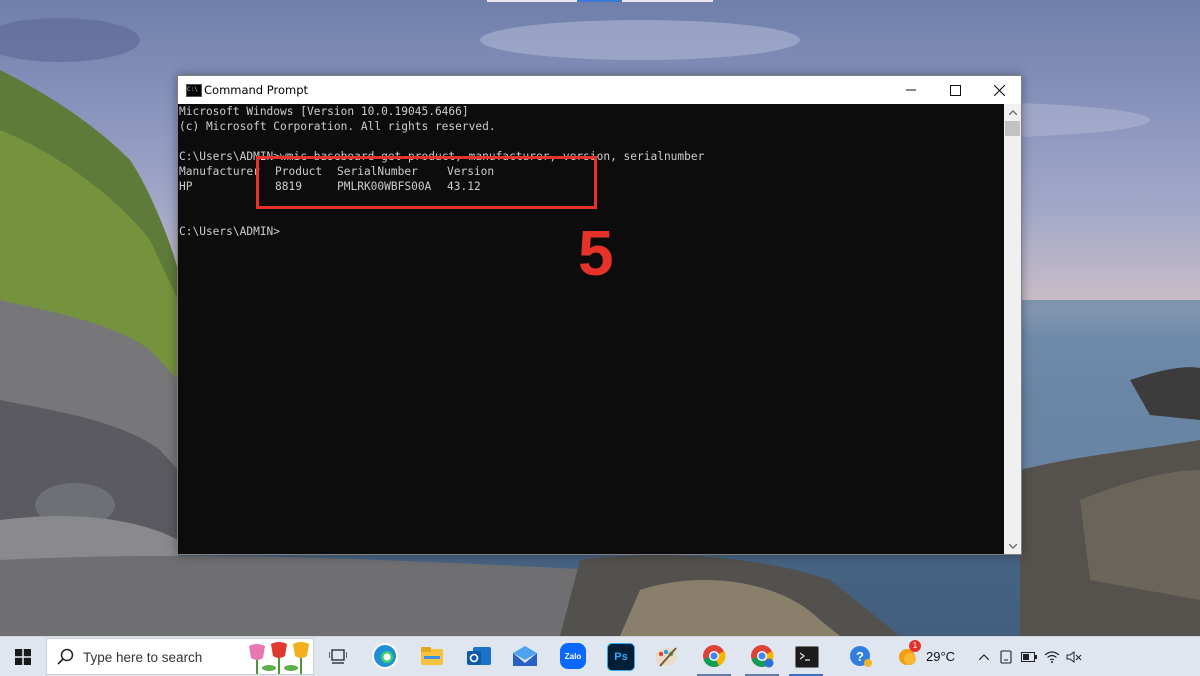 The height and width of the screenshot is (676, 1200). Describe the element at coordinates (385, 656) in the screenshot. I see `edge-icon` at that location.